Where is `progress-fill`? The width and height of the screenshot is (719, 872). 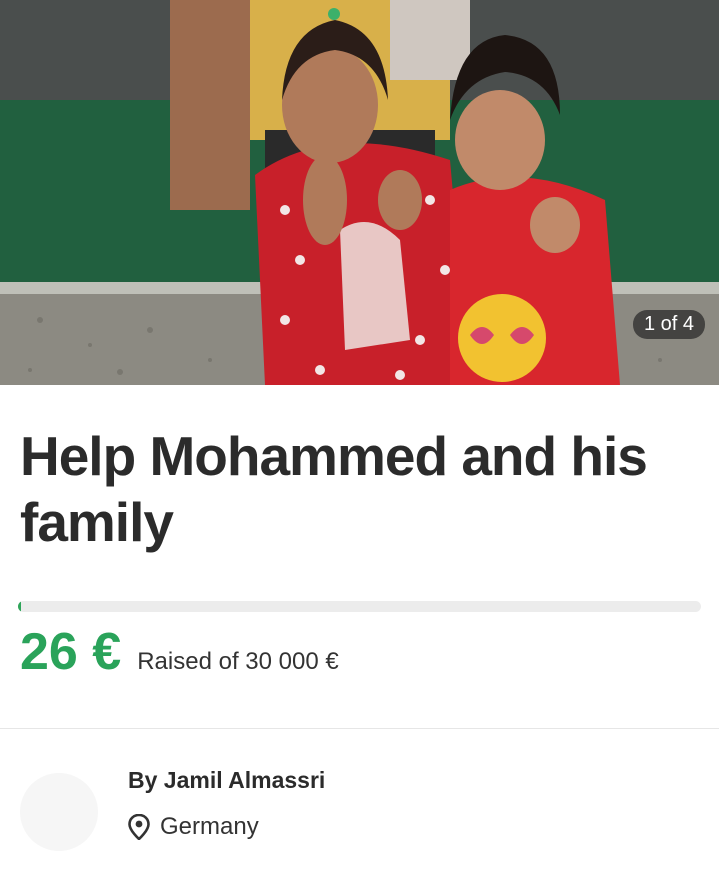 progress-fill is located at coordinates (19, 606).